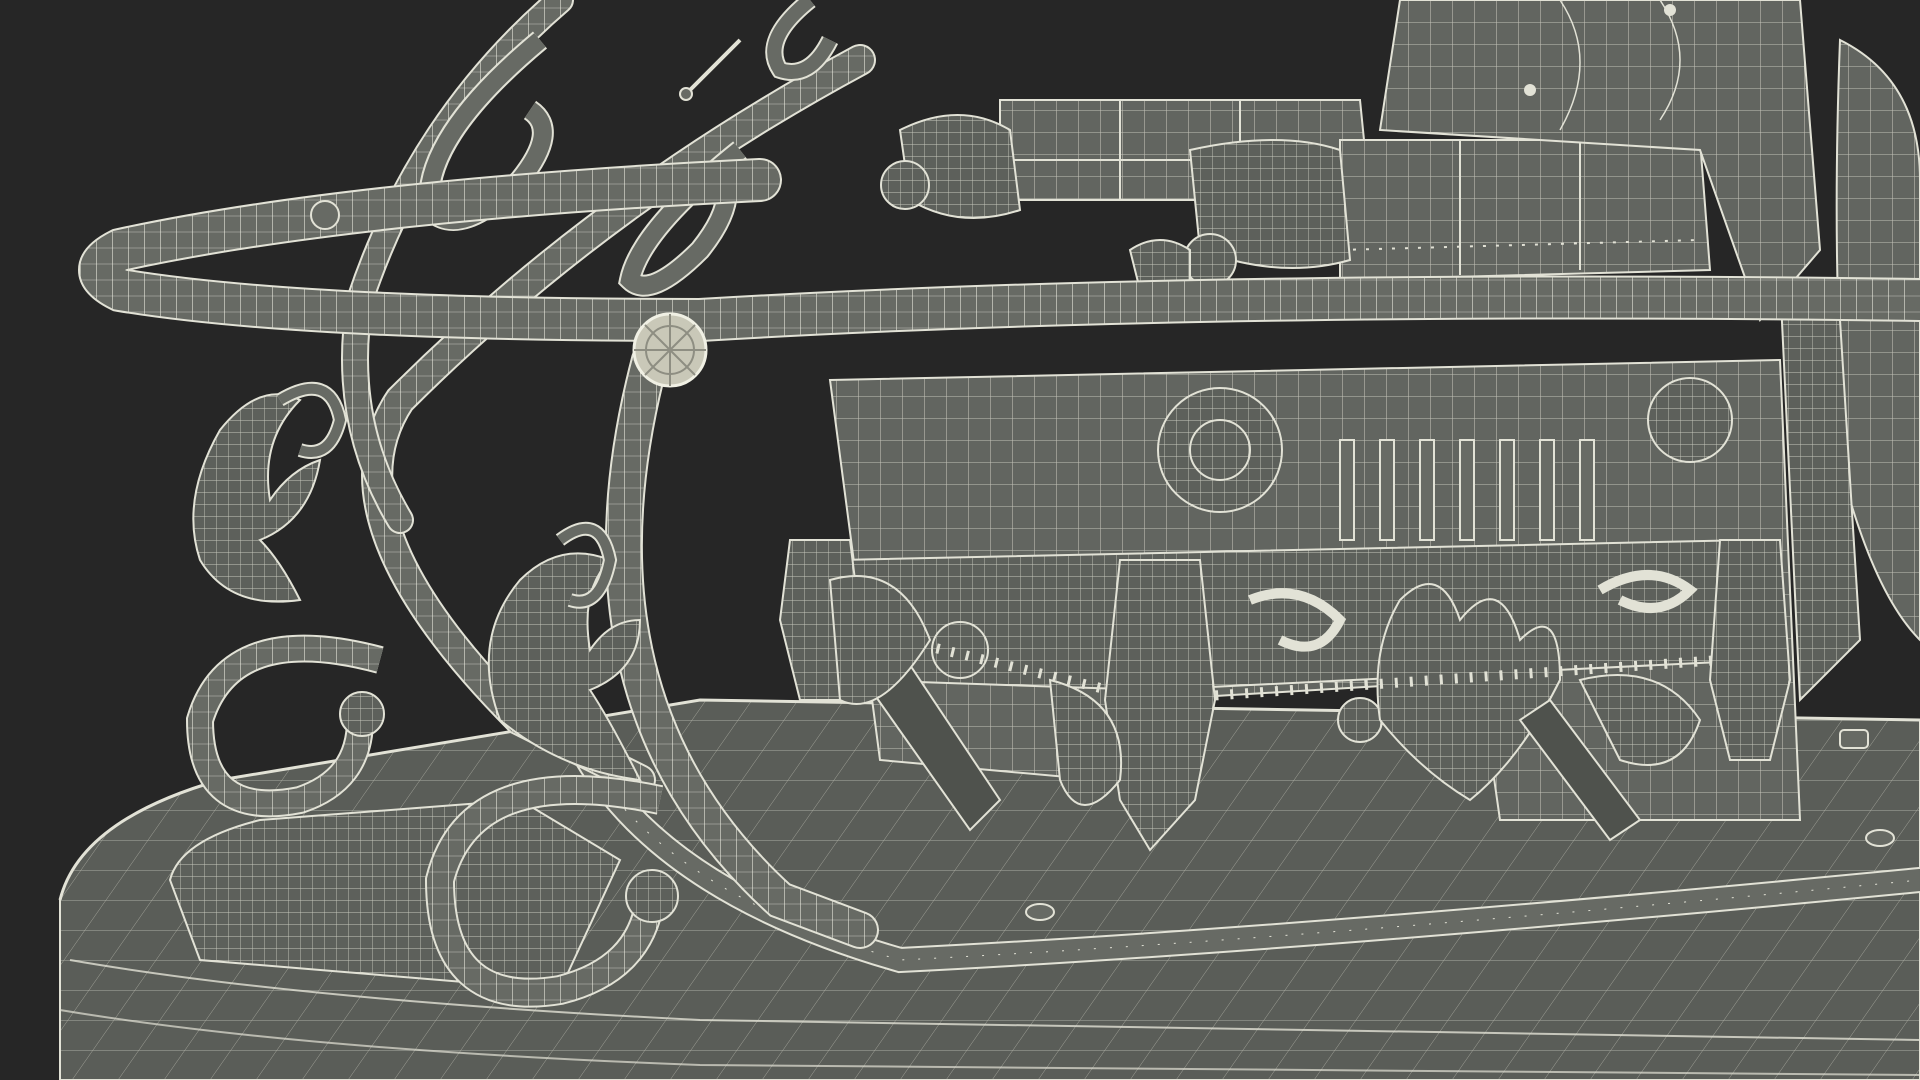 The image size is (1920, 1080). Describe the element at coordinates (1525, 210) in the screenshot. I see `seat-cushion-front` at that location.